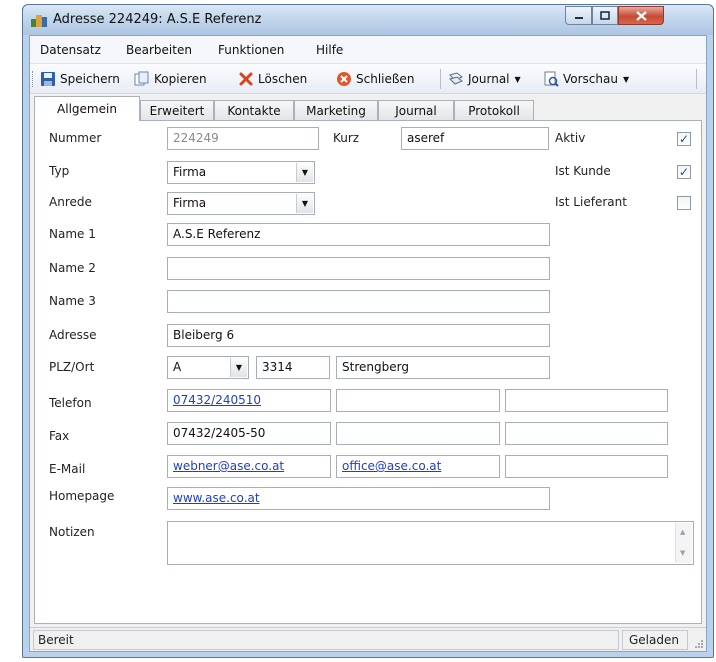  Describe the element at coordinates (591, 202) in the screenshot. I see `ist-lieferant-label: Ist Lieferant` at that location.